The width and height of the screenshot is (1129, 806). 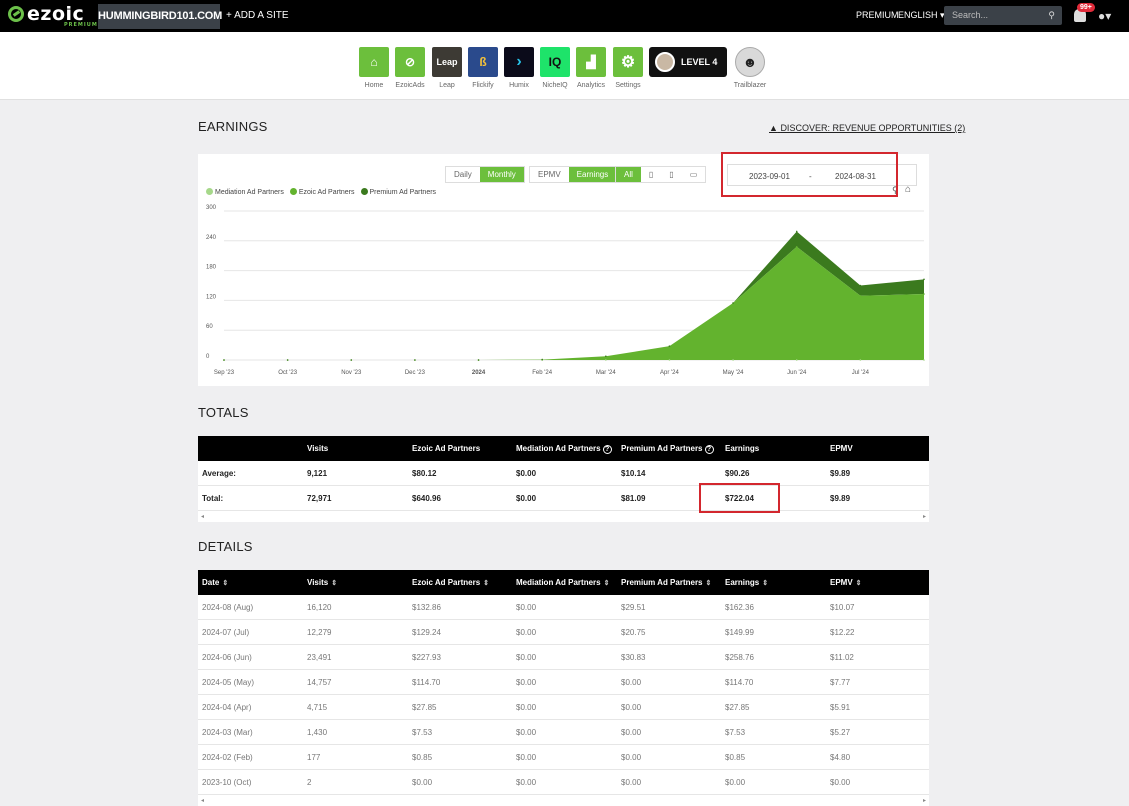 I want to click on column-header-label: Date, so click(x=211, y=582).